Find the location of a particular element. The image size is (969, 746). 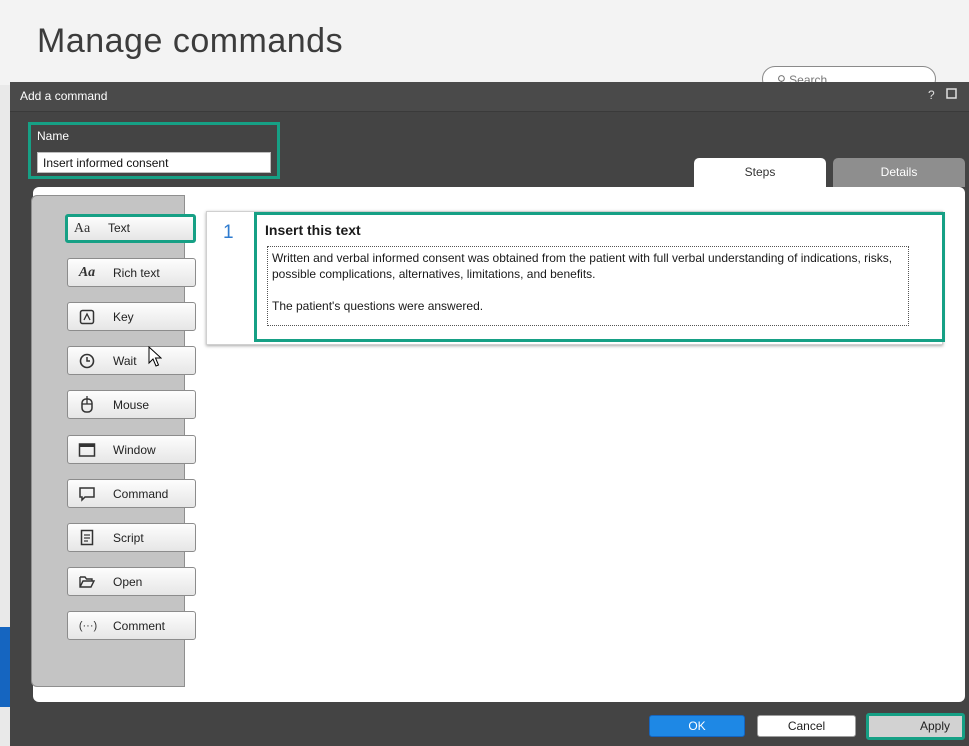

dialog-titlebar: Add a command ? is located at coordinates (489, 97).